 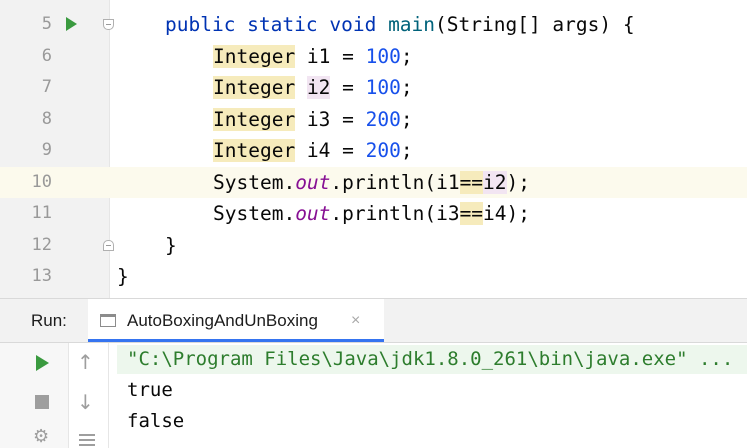 I want to click on code-line-11: 11 System.out.println(i3==i4);, so click(x=373, y=213).